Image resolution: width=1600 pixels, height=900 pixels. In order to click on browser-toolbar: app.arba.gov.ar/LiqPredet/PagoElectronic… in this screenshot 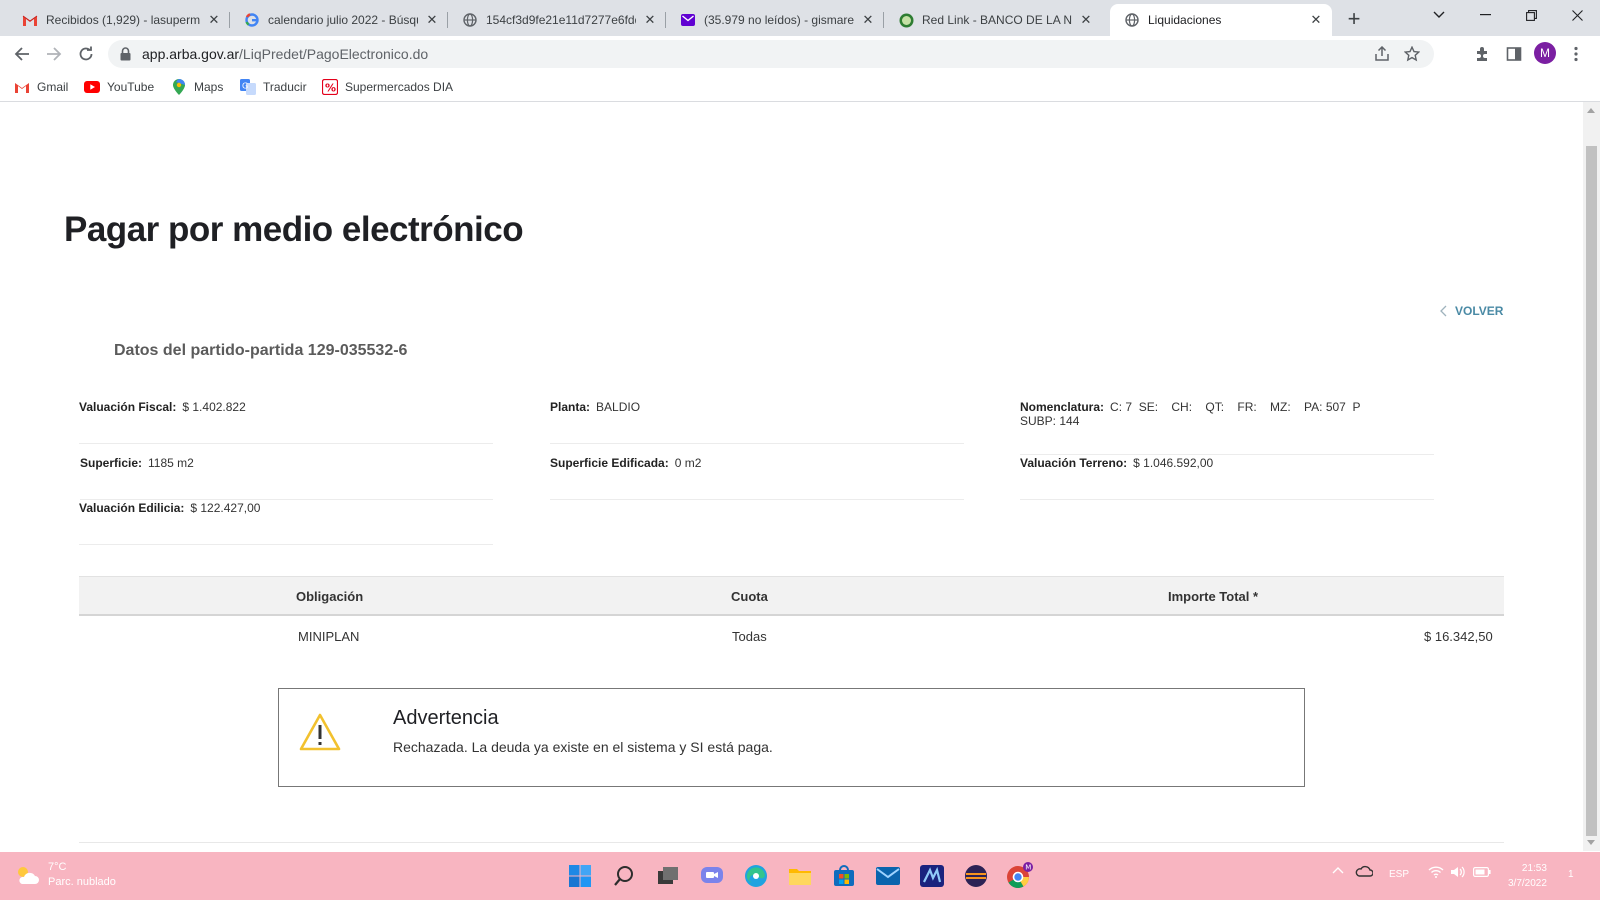, I will do `click(800, 54)`.